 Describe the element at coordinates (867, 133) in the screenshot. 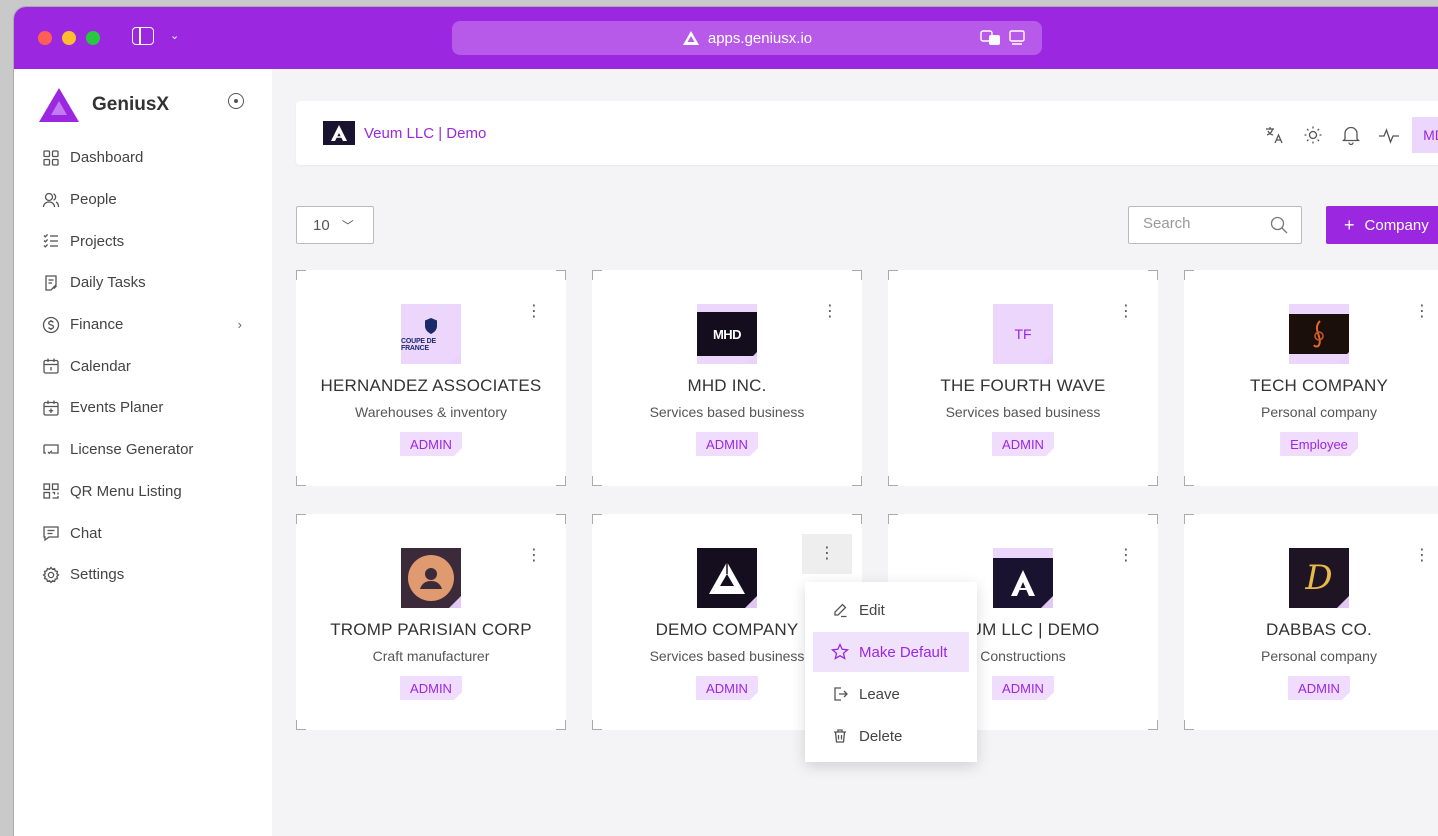

I see `top-header: Veum LLC | Demo MD` at that location.